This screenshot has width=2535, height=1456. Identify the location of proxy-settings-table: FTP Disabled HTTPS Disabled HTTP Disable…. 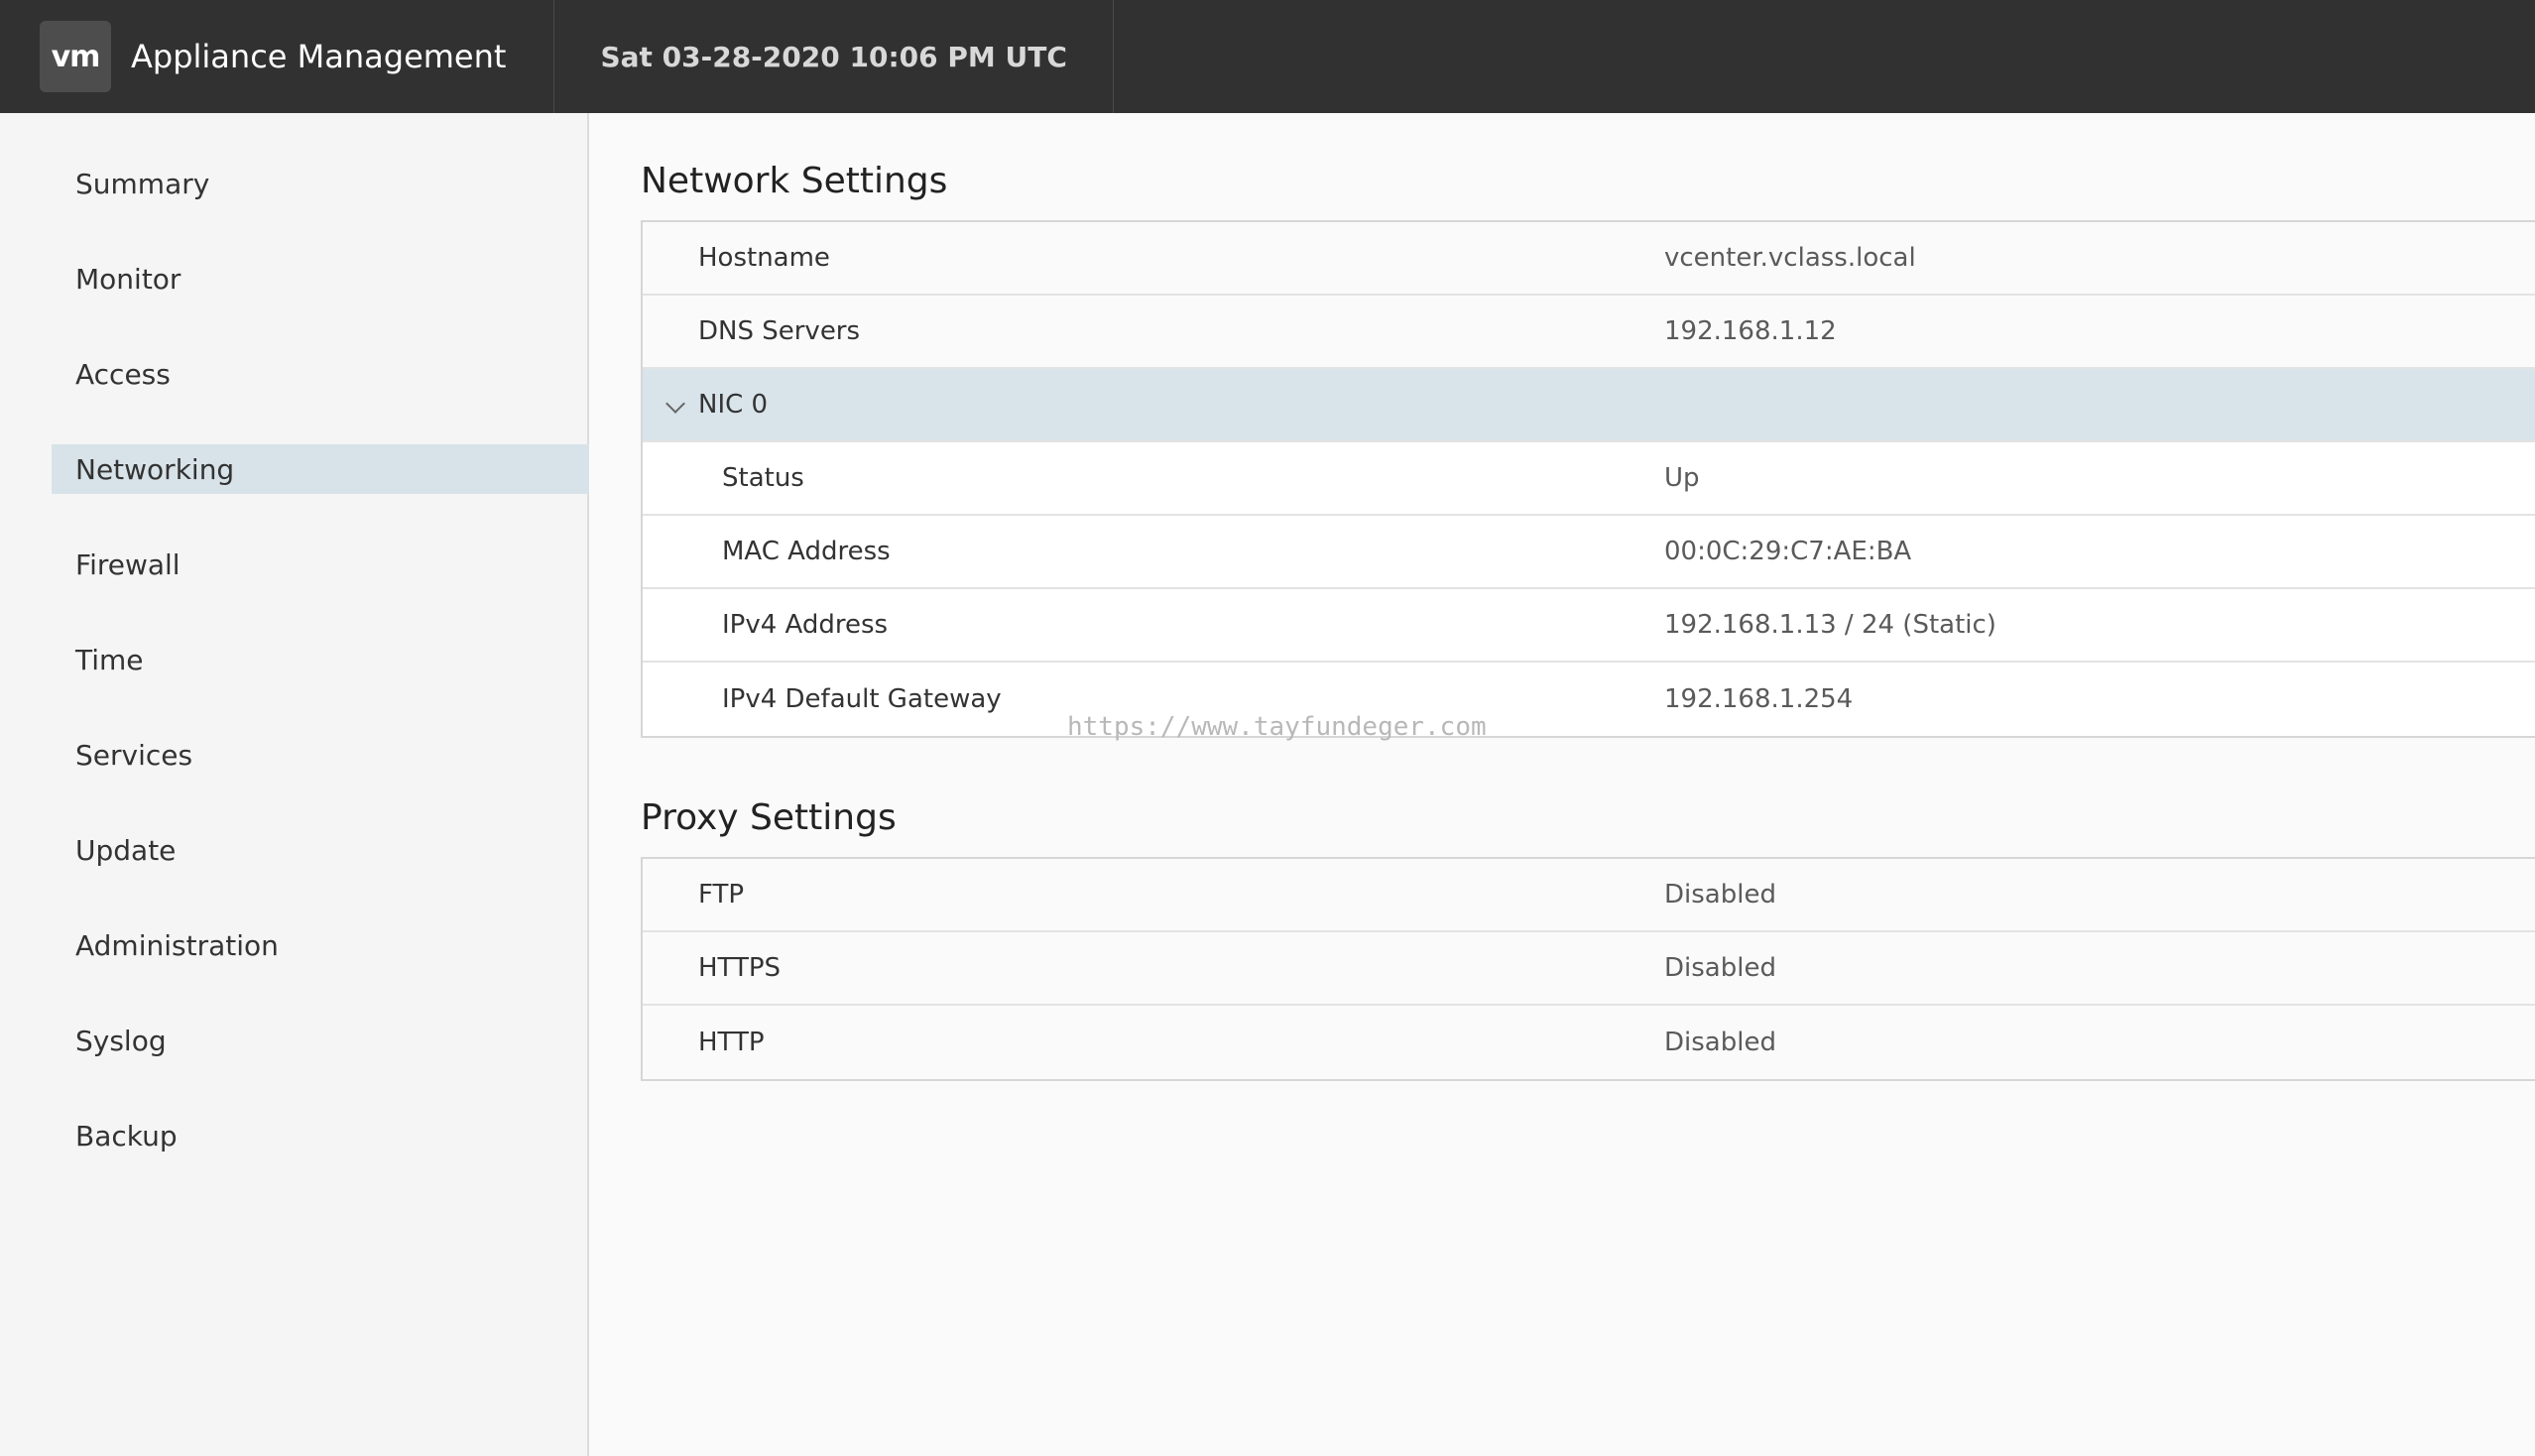
(1588, 969).